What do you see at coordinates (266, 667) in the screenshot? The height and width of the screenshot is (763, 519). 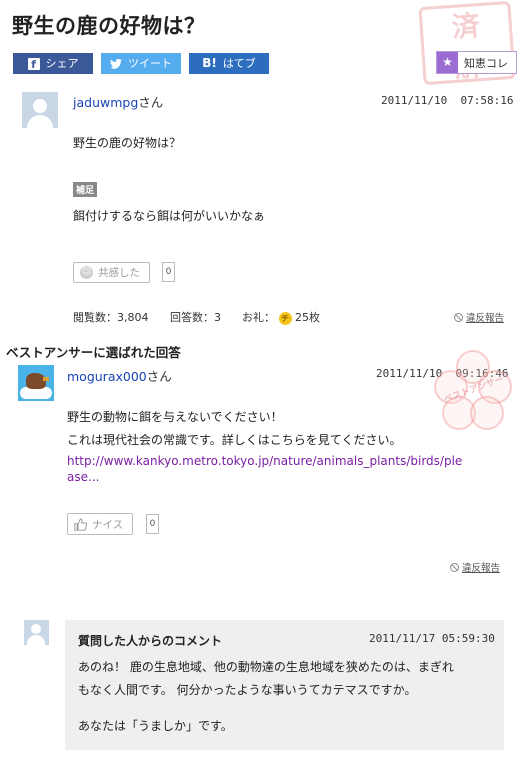 I see `comment-line-1: あのね！ 鹿の生息地域、他の動物達の生息地域を狭めたのは、まぎれ` at bounding box center [266, 667].